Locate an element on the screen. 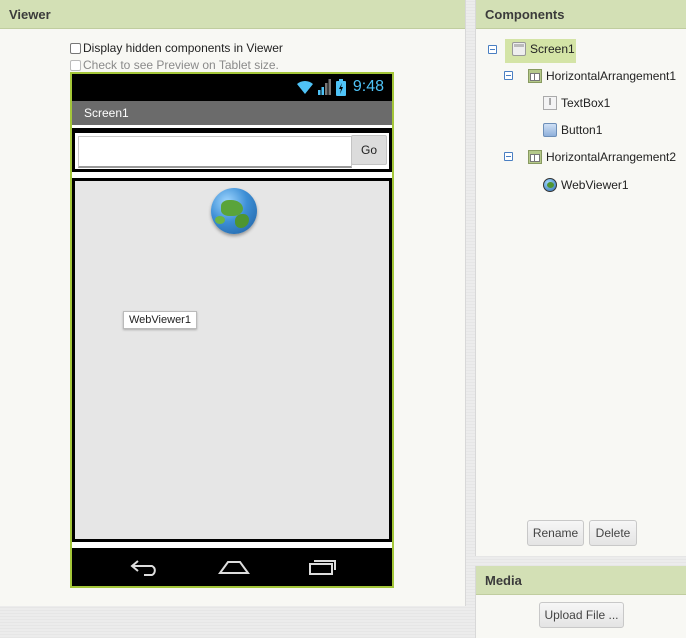 The width and height of the screenshot is (686, 638). textbox1-preview is located at coordinates (215, 152).